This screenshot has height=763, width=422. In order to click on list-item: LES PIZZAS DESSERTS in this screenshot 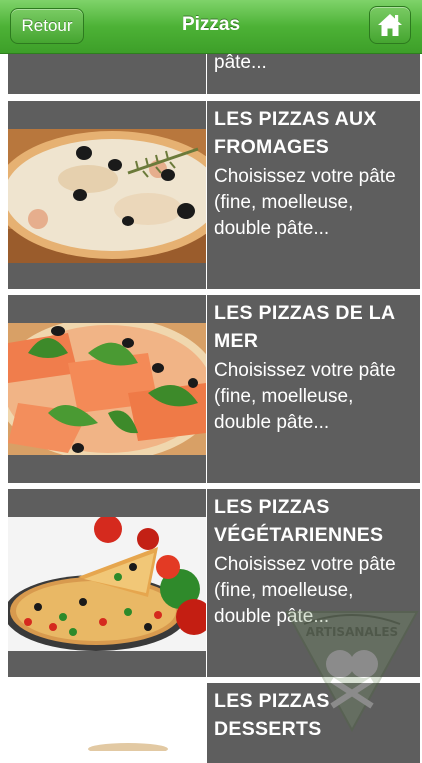, I will do `click(214, 723)`.